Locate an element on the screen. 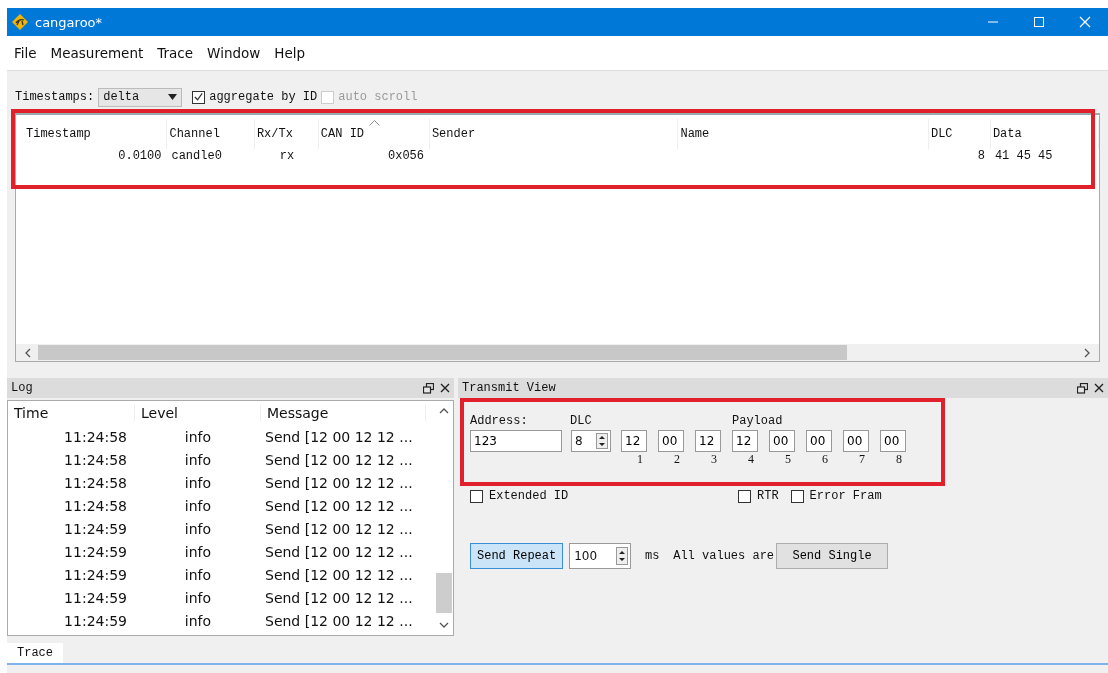 This screenshot has height=673, width=1108. aggregate-checkbox is located at coordinates (199, 97).